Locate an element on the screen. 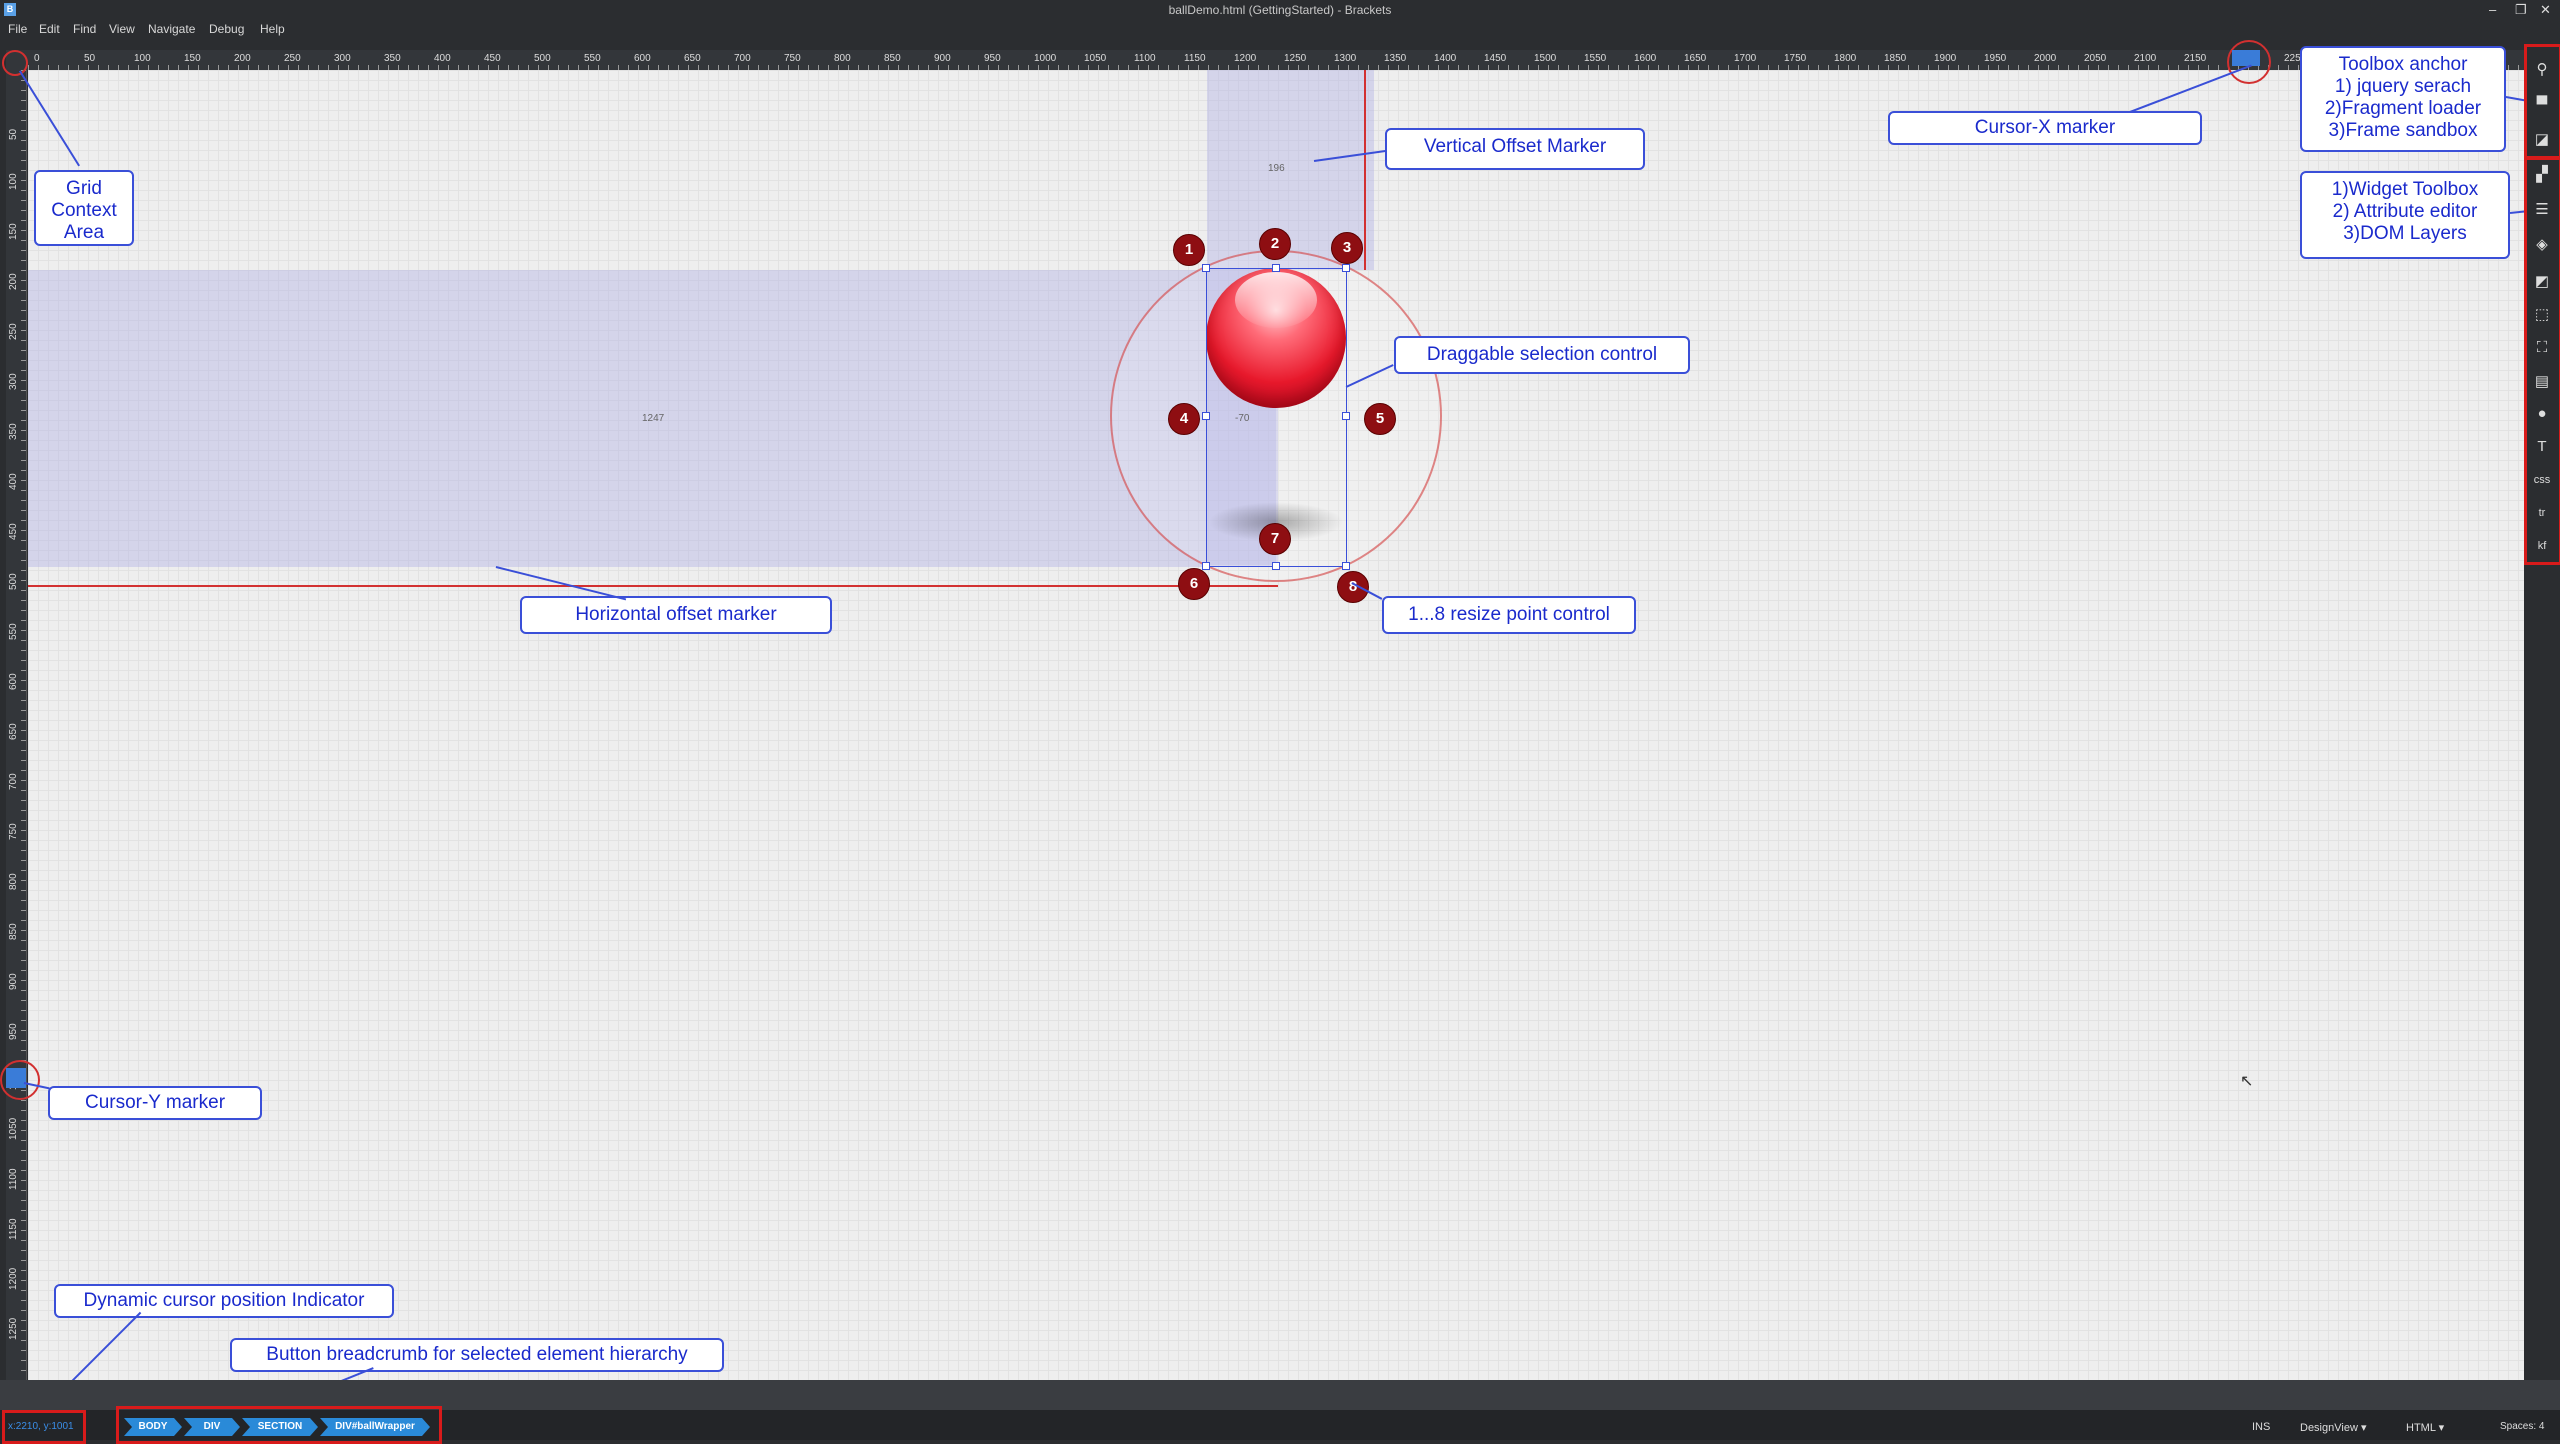  vruler-tick-label: 450 is located at coordinates (13, 531).